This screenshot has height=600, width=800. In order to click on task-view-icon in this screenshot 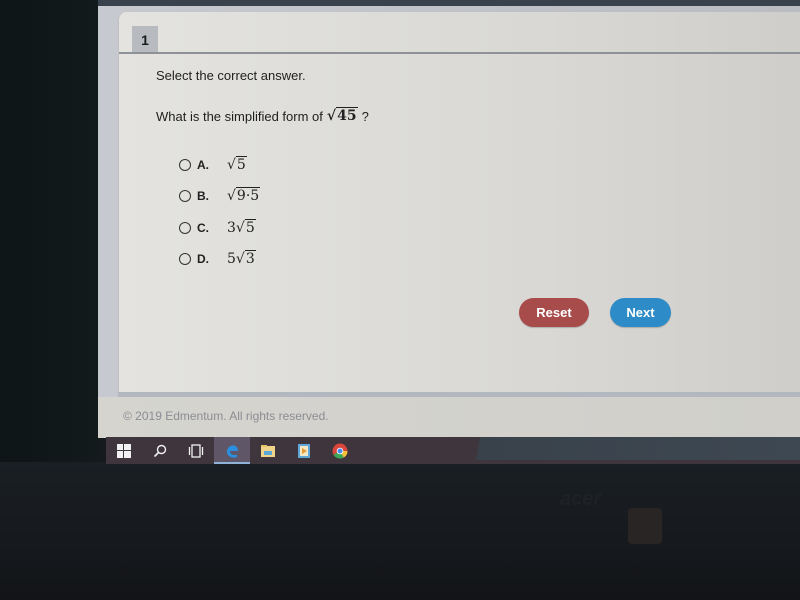, I will do `click(196, 450)`.